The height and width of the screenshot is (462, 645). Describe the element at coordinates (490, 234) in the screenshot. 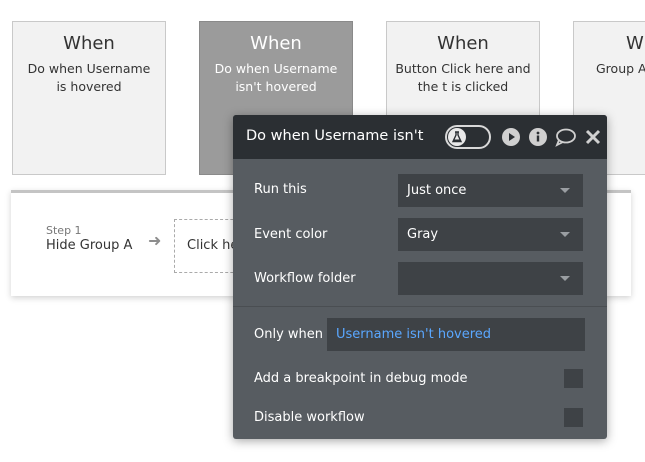

I see `event-color-dropdown: Gray` at that location.